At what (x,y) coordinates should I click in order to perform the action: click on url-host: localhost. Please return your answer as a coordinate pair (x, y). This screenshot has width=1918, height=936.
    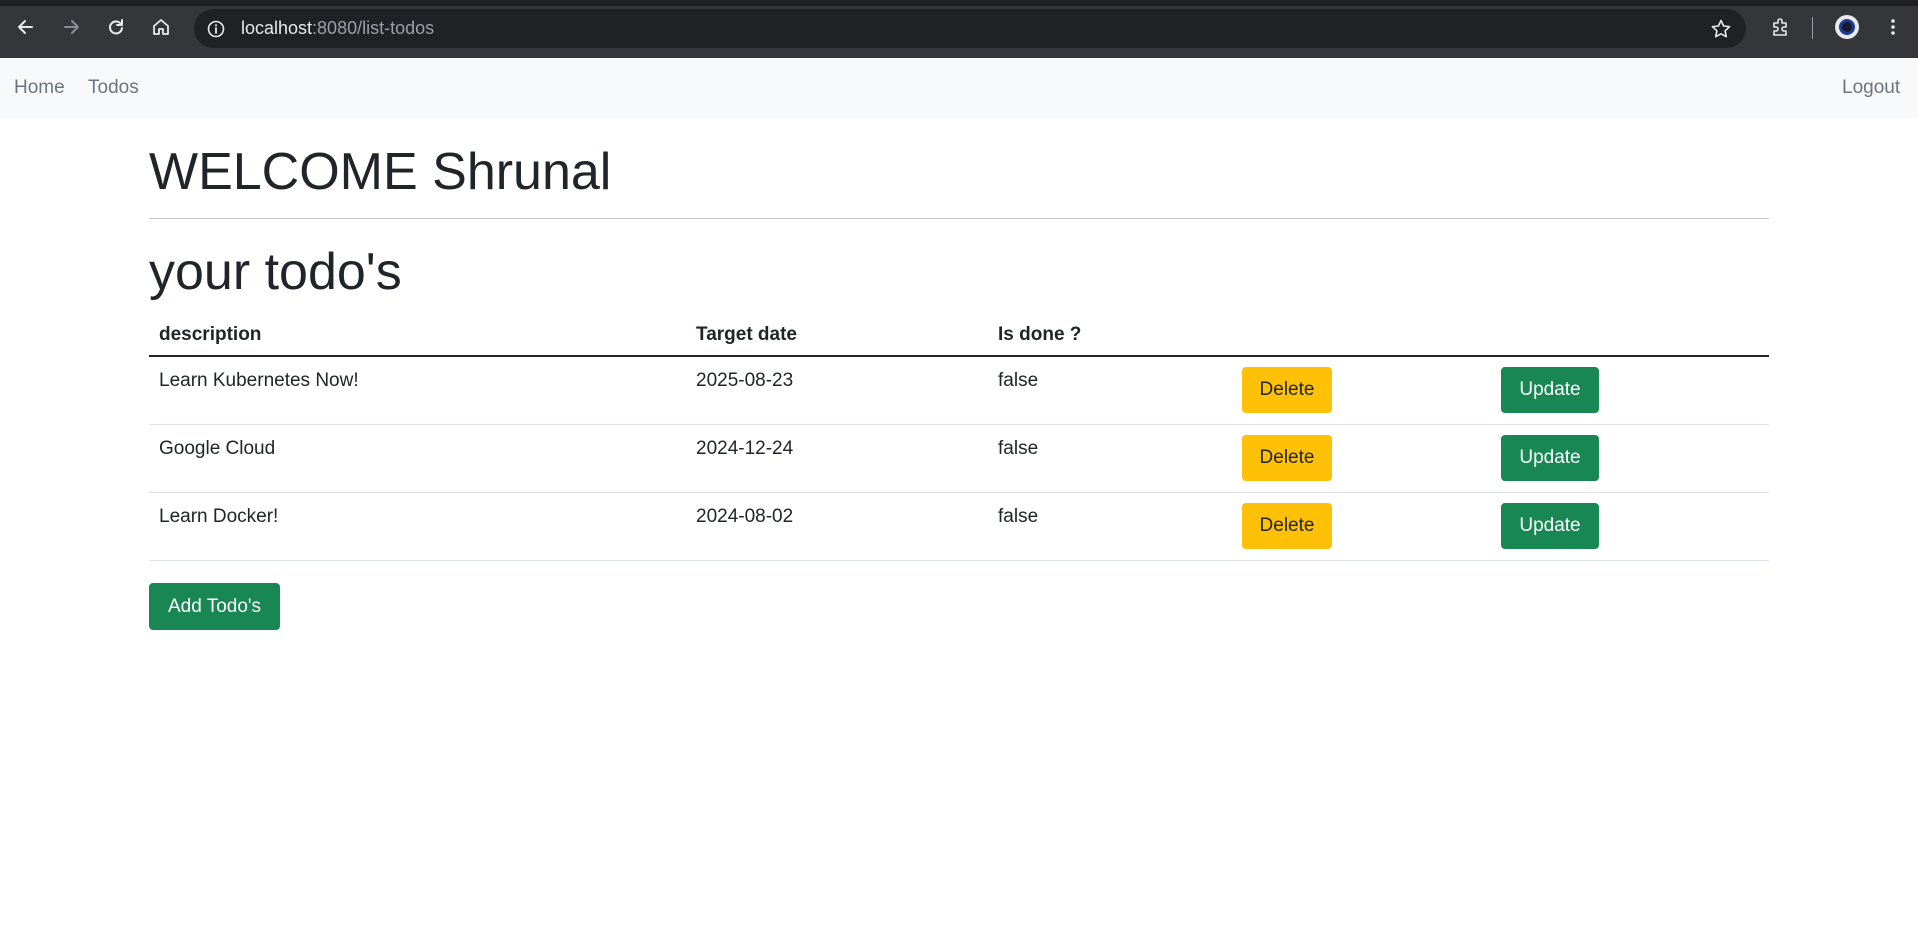
    Looking at the image, I should click on (277, 28).